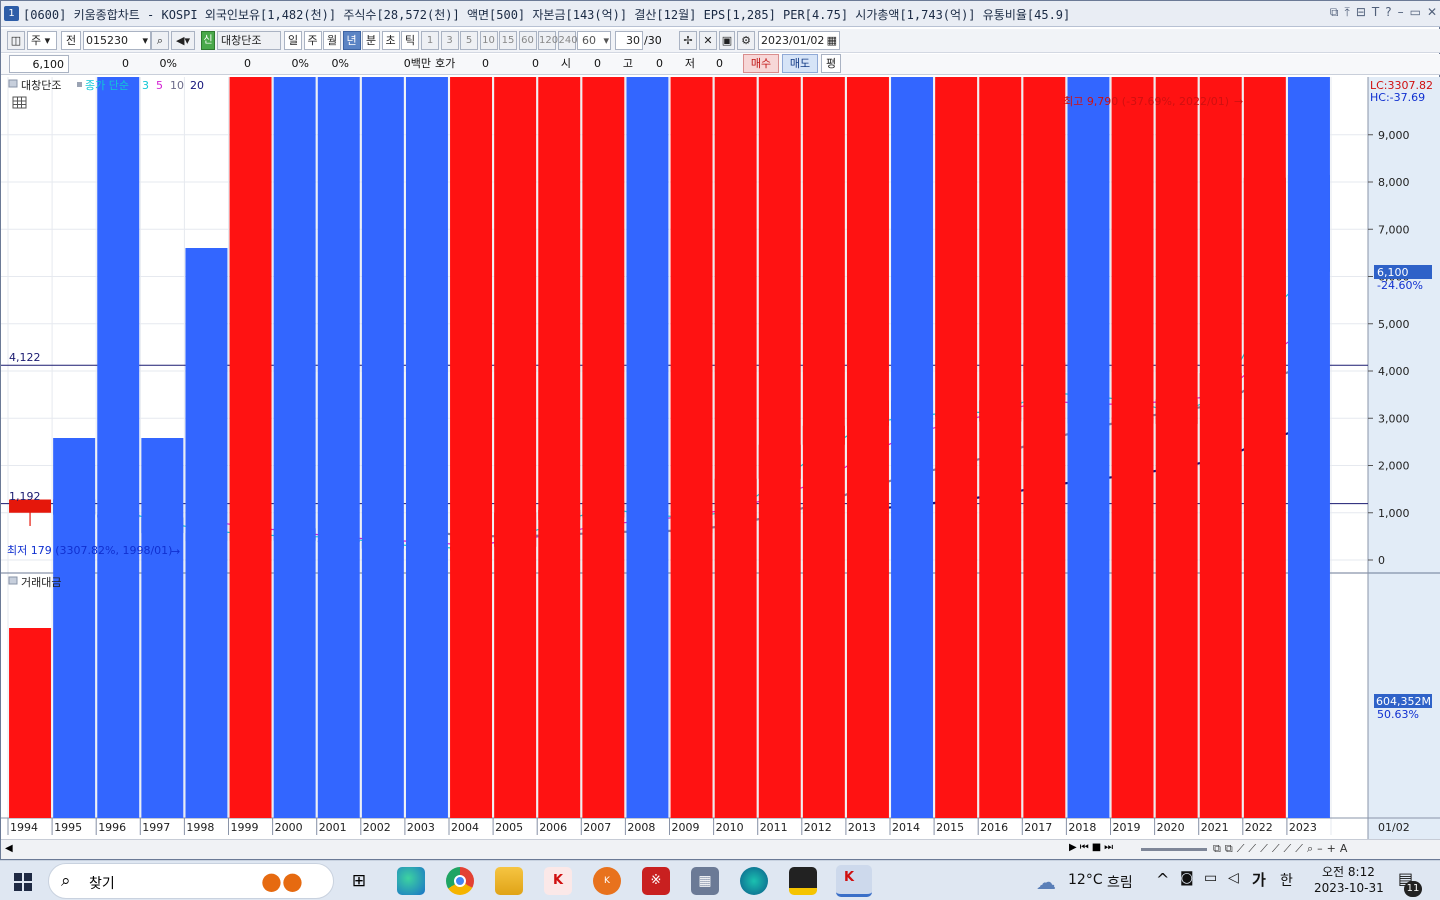 The height and width of the screenshot is (900, 1440). What do you see at coordinates (1415, 12) in the screenshot?
I see `window-control-icon: ▭` at bounding box center [1415, 12].